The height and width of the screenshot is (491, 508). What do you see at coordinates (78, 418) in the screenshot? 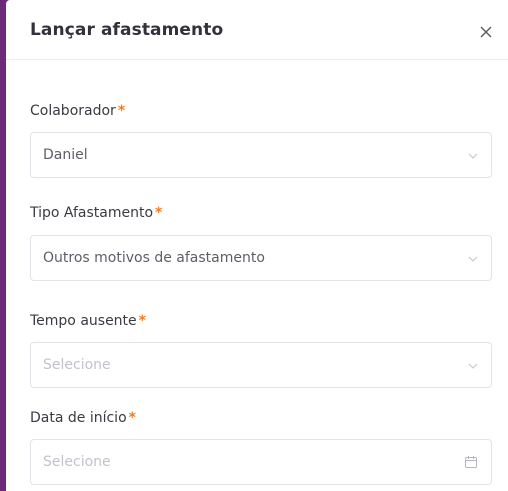
I see `data-inicio-label-text: Data de início` at bounding box center [78, 418].